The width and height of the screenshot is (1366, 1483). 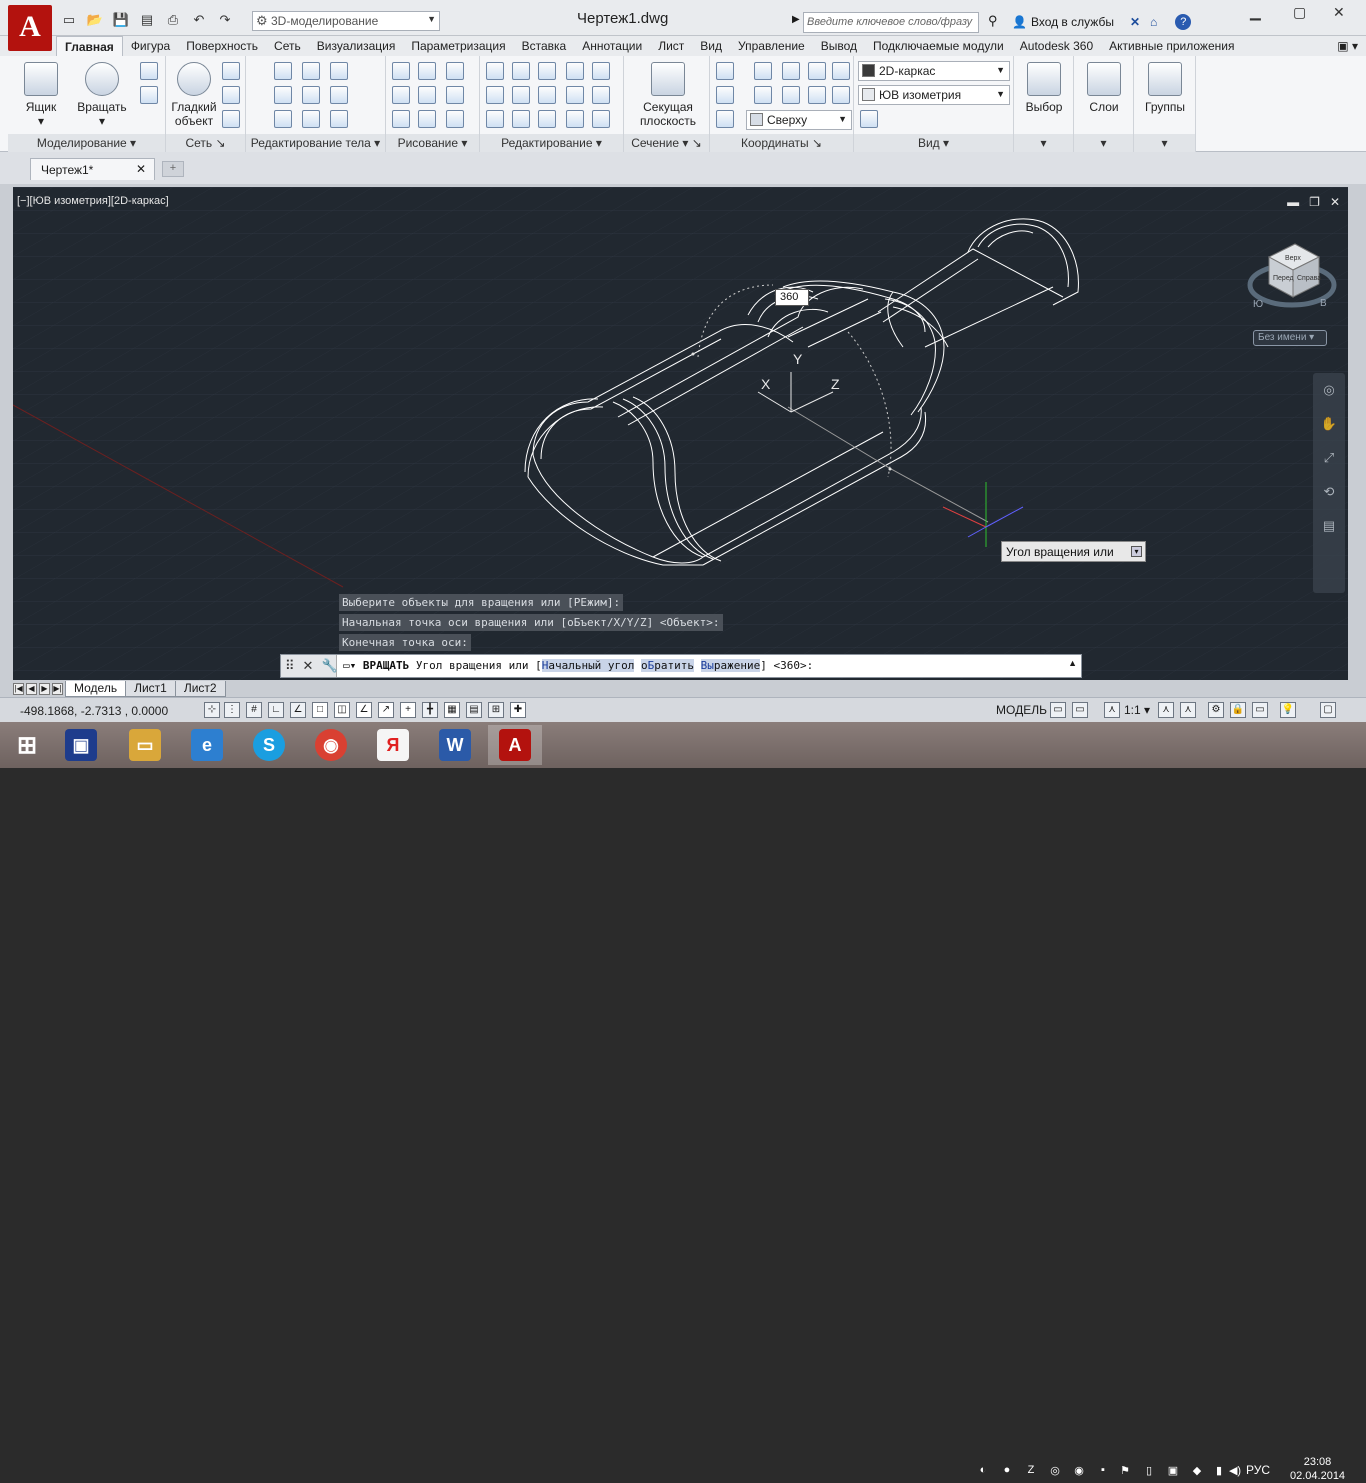 What do you see at coordinates (763, 71) in the screenshot?
I see `ucs-named-icon` at bounding box center [763, 71].